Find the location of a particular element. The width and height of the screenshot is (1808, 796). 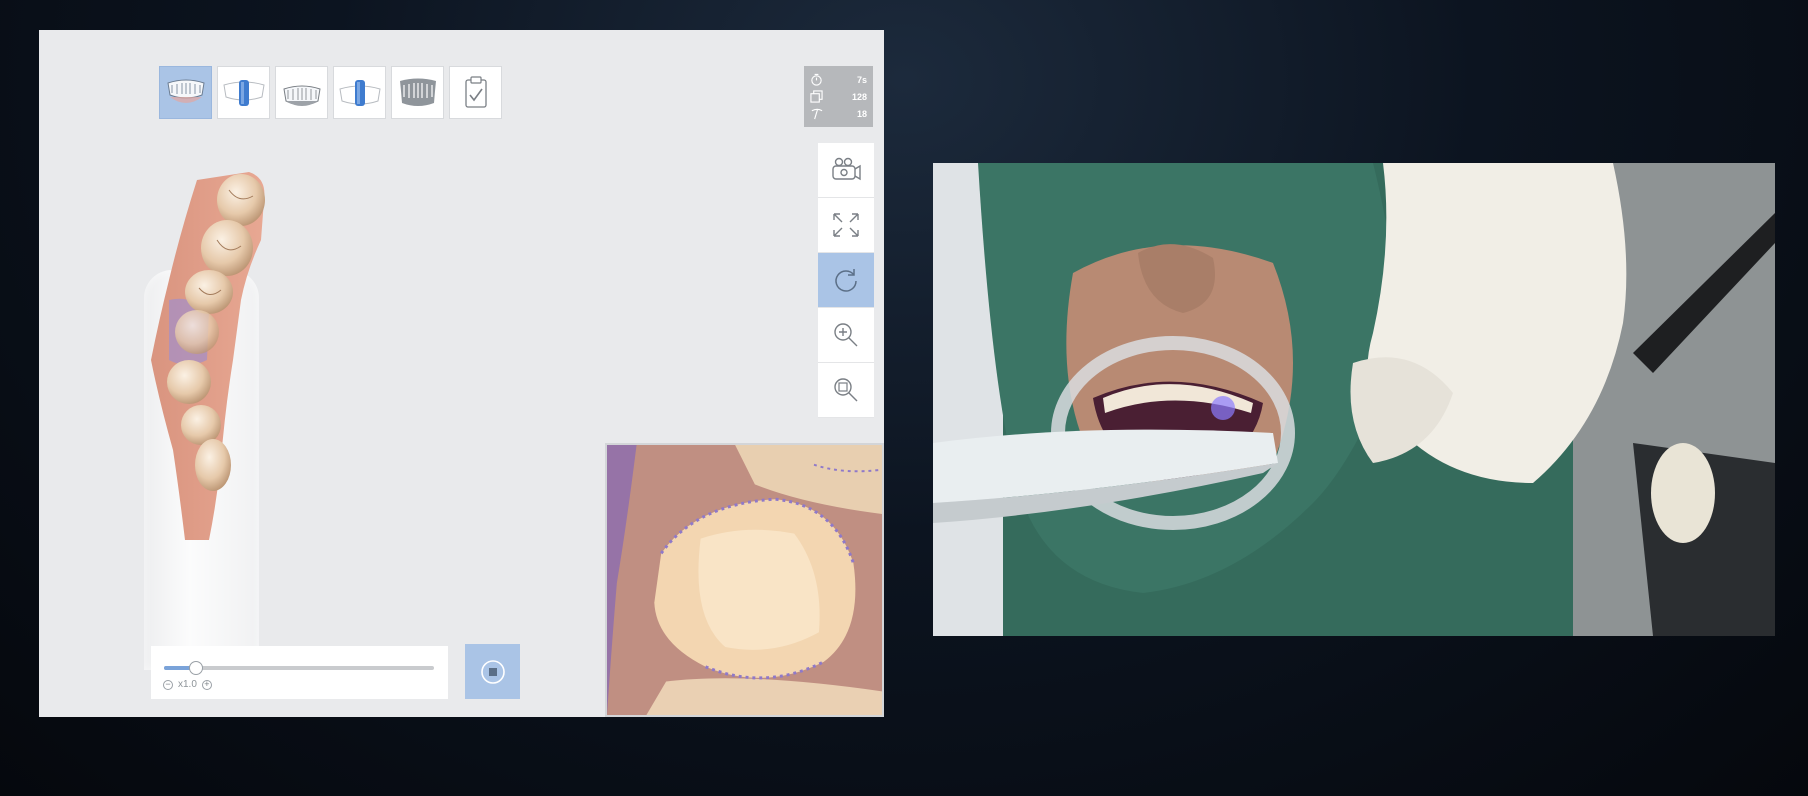

scan-stats-panel: 7s 128 18 is located at coordinates (838, 96).